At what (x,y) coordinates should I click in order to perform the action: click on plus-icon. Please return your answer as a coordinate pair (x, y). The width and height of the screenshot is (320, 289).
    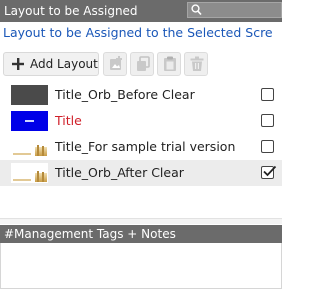
    Looking at the image, I should click on (18, 64).